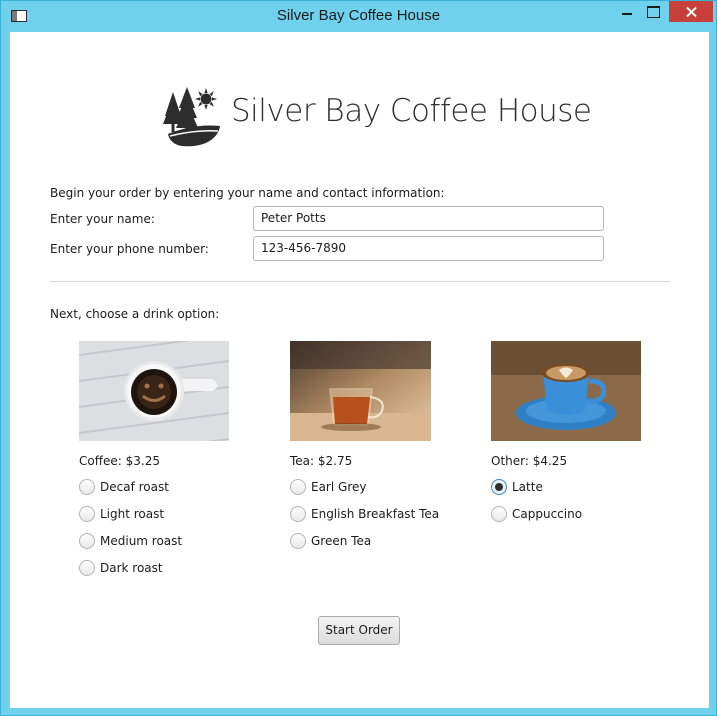  I want to click on other-option-latte: Latte, so click(566, 488).